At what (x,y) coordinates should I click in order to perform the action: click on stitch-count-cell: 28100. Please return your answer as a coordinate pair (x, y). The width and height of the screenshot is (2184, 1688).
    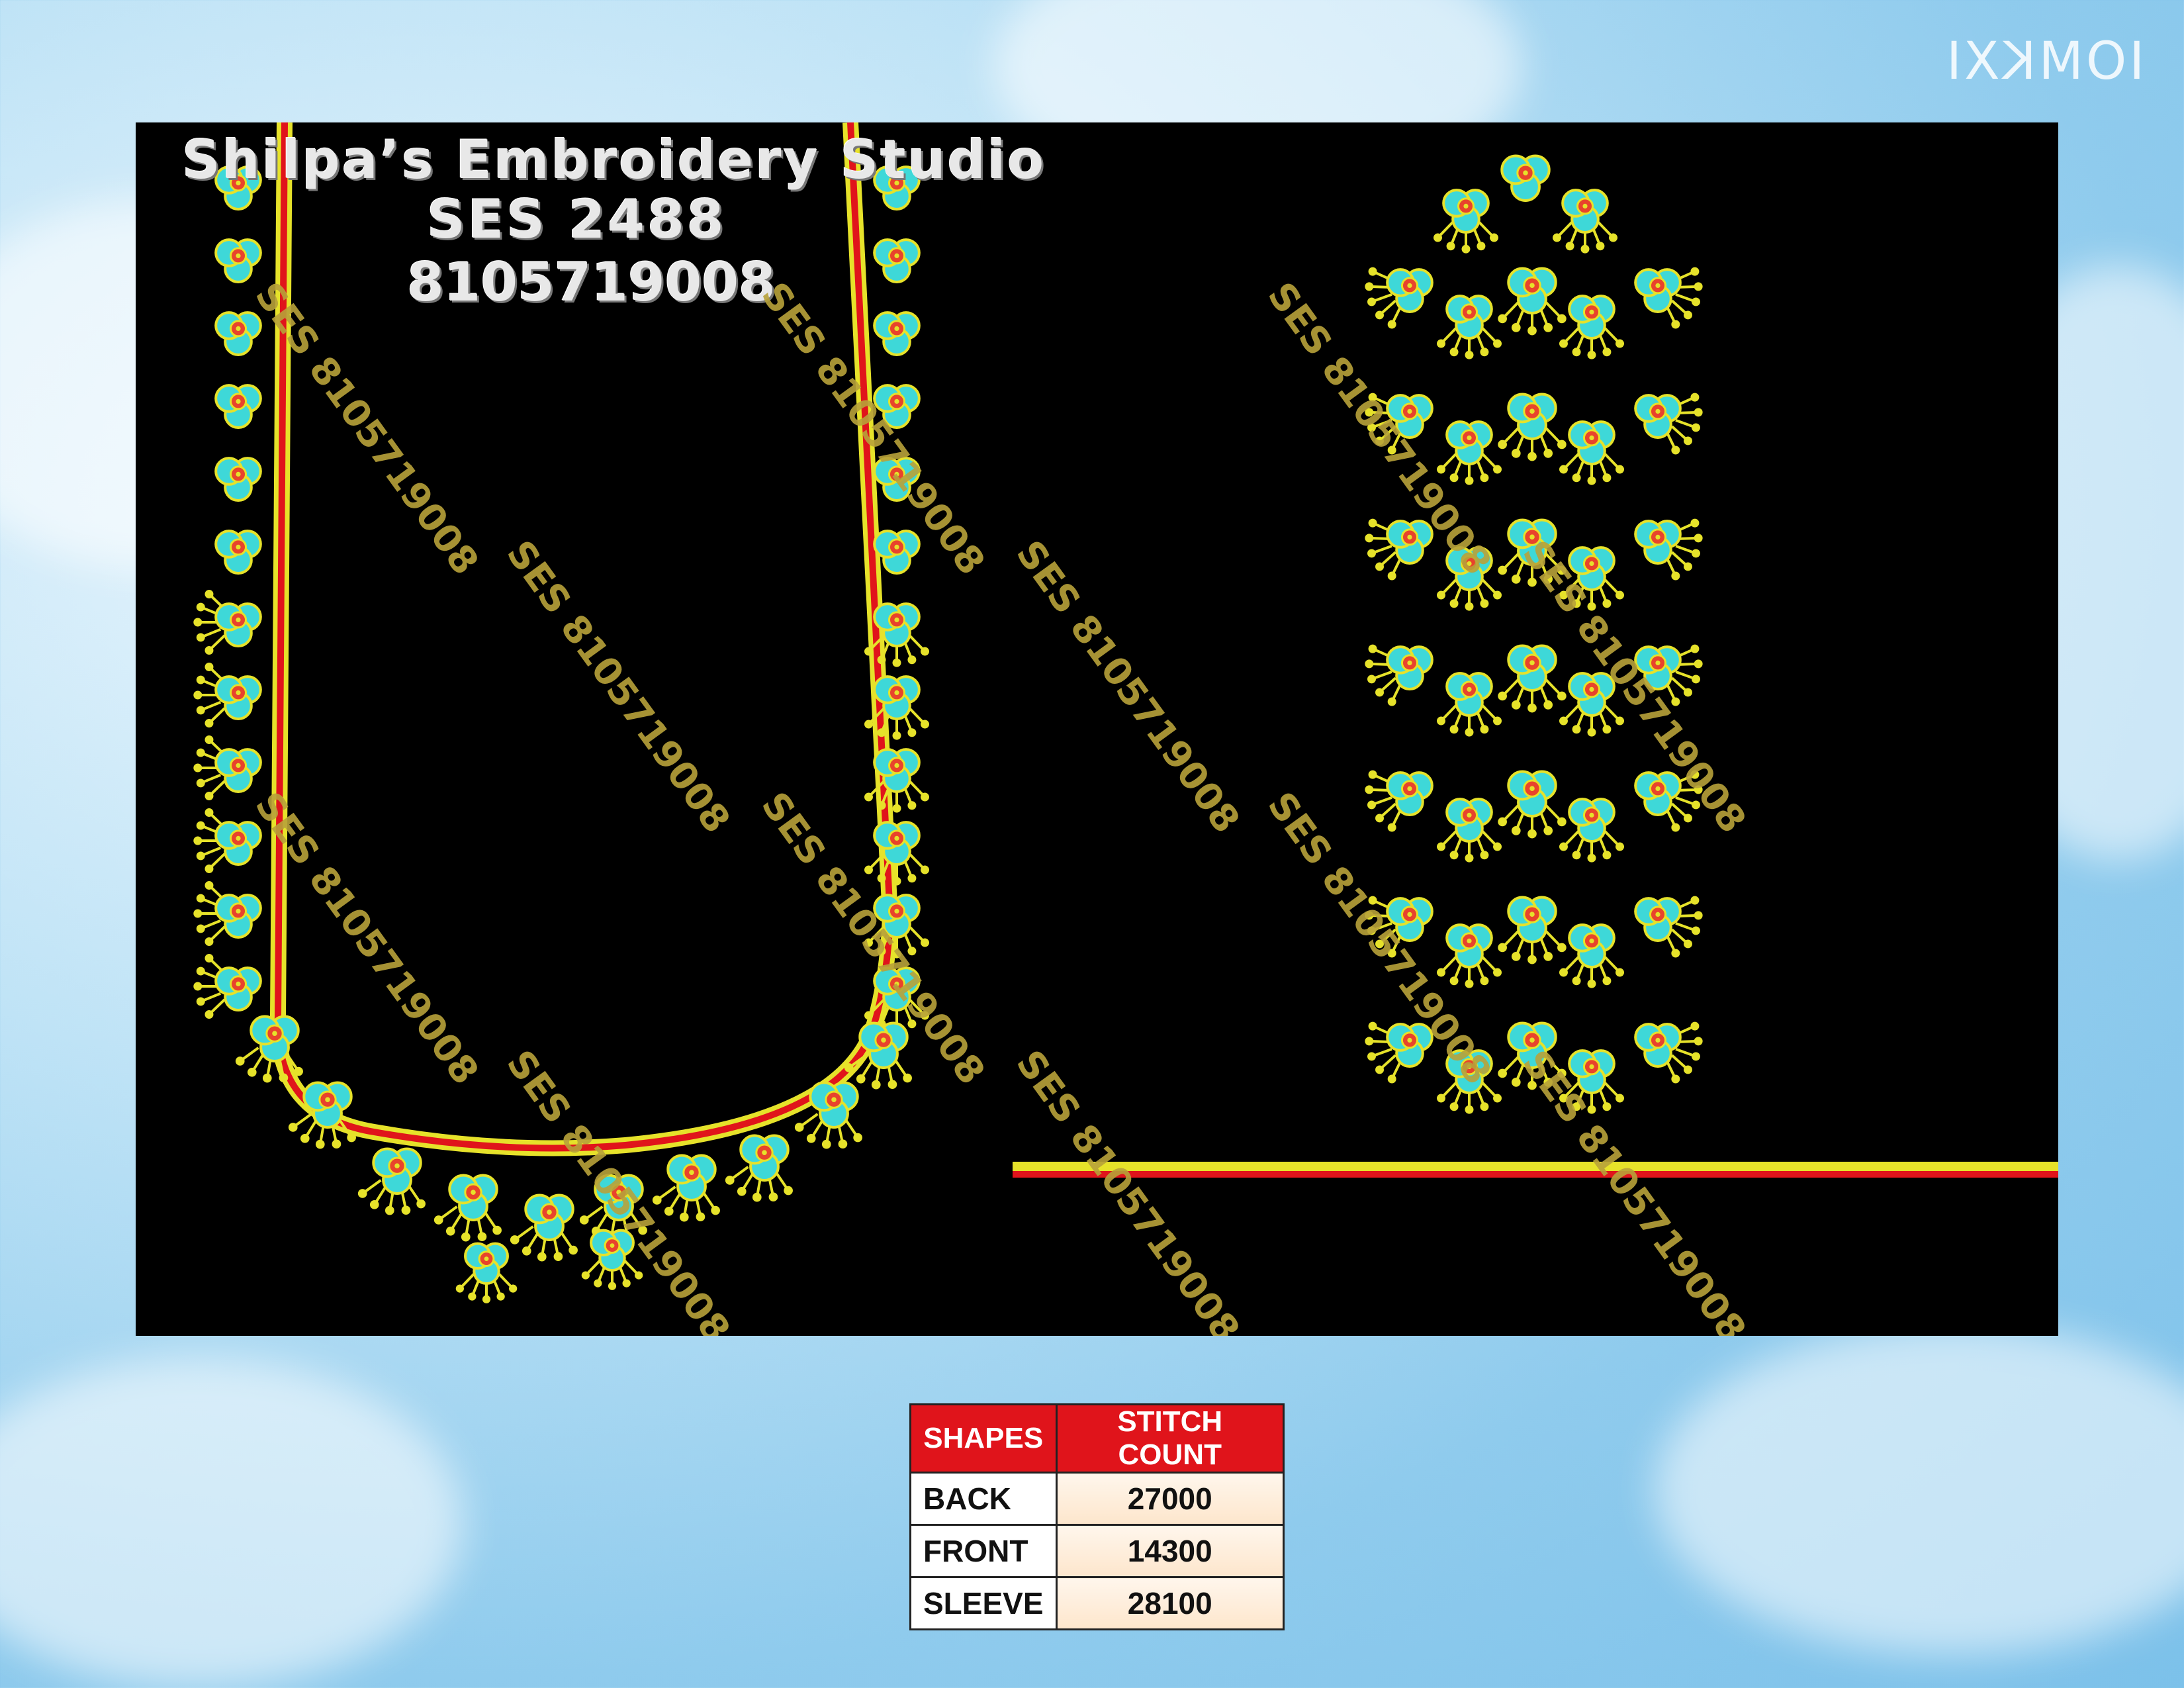
    Looking at the image, I should click on (1170, 1603).